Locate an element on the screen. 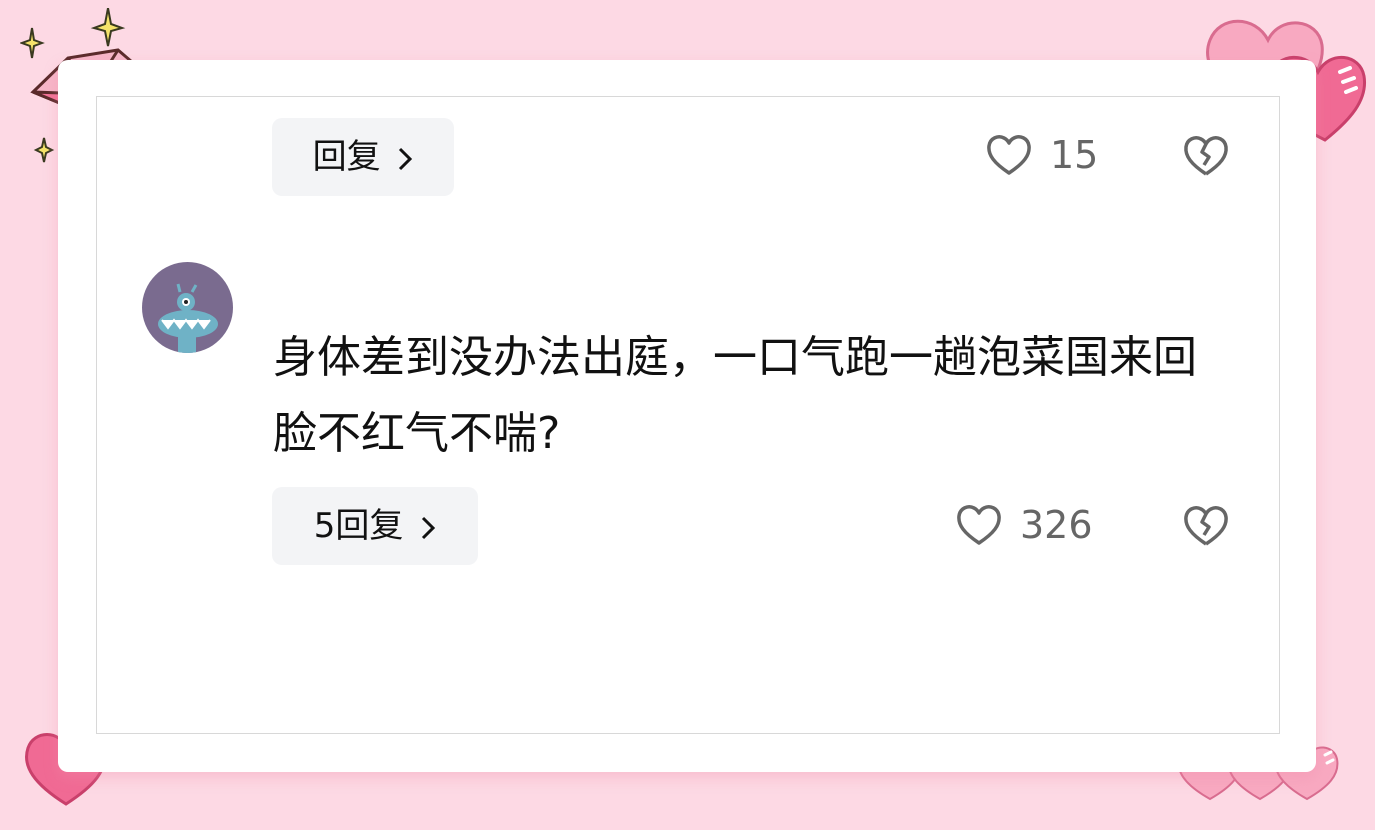  reply-button-label: 回复 is located at coordinates (346, 157).